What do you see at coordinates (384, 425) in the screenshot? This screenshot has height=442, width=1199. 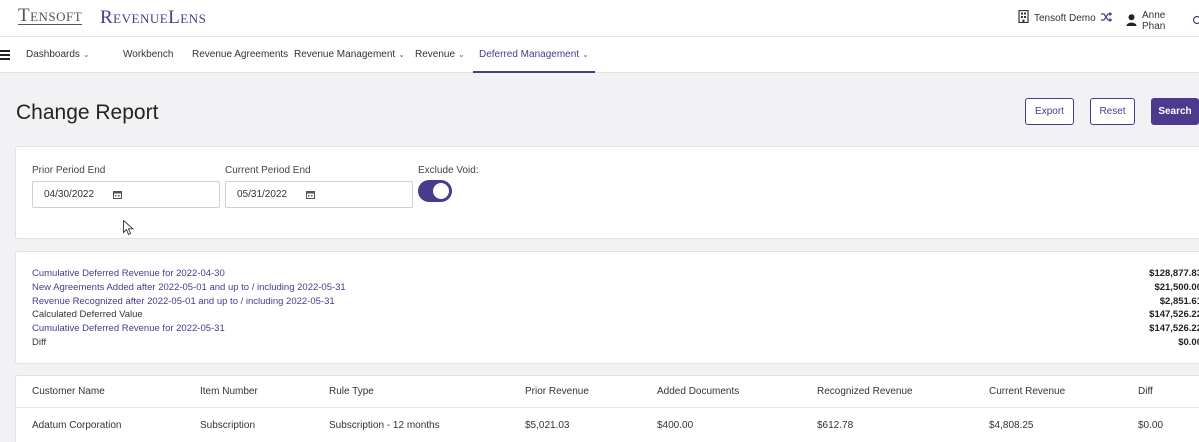 I see `cell-rule-type: Subscription - 12 months` at bounding box center [384, 425].